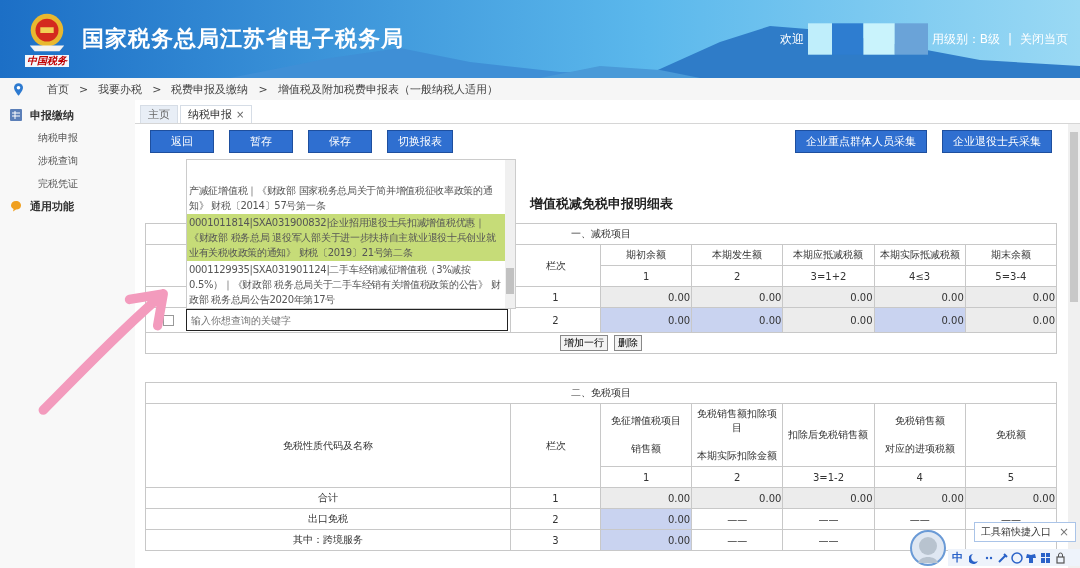 The image size is (1080, 568). What do you see at coordinates (346, 237) in the screenshot?
I see `dropdown-option: 0001011814|SXA031900832|企业招用退役士兵扣减增值税优惠｜《财政部 税务总局 退役军人部关于进一步扶持自主就业退役士兵创业就业有关税收政策的通知》 财税〔2019〕21号第二条` at bounding box center [346, 237].